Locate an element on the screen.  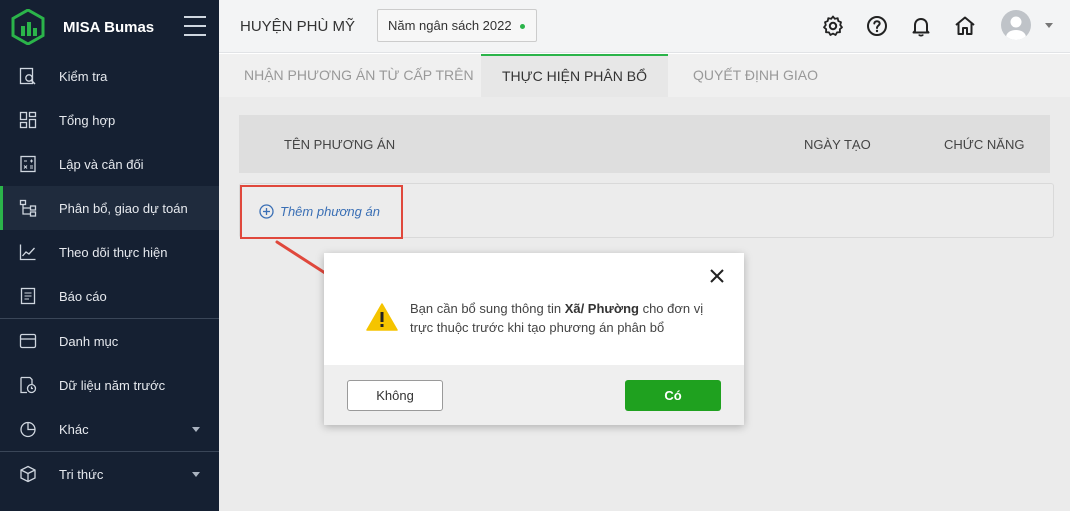
column-header-chuc-nang: CHỨC NĂNG is located at coordinates (984, 144).